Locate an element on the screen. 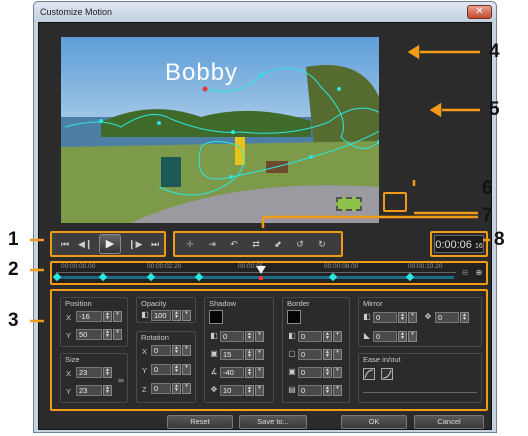 This screenshot has height=436, width=528. callout-2: 2 is located at coordinates (13, 269).